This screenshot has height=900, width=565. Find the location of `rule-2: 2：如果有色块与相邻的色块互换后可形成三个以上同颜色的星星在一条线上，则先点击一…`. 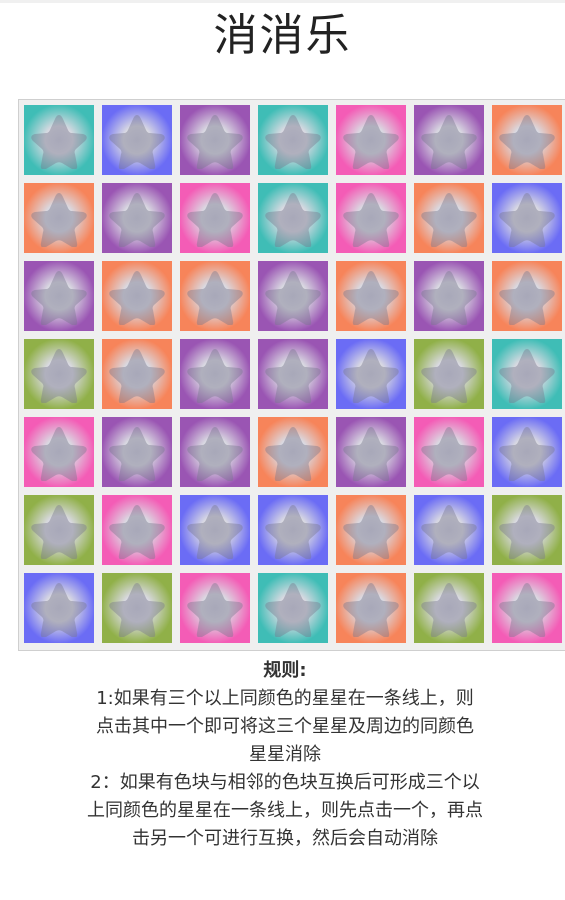

rule-2: 2：如果有色块与相邻的色块互换后可形成三个以上同颜色的星星在一条线上，则先点击一… is located at coordinates (285, 810).